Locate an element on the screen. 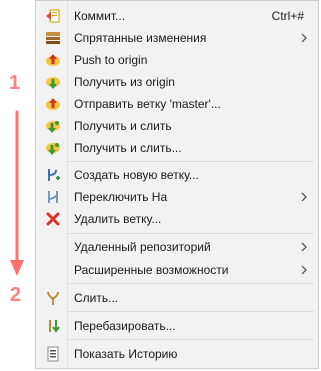 This screenshot has height=371, width=321. switch-branch-icon is located at coordinates (53, 197).